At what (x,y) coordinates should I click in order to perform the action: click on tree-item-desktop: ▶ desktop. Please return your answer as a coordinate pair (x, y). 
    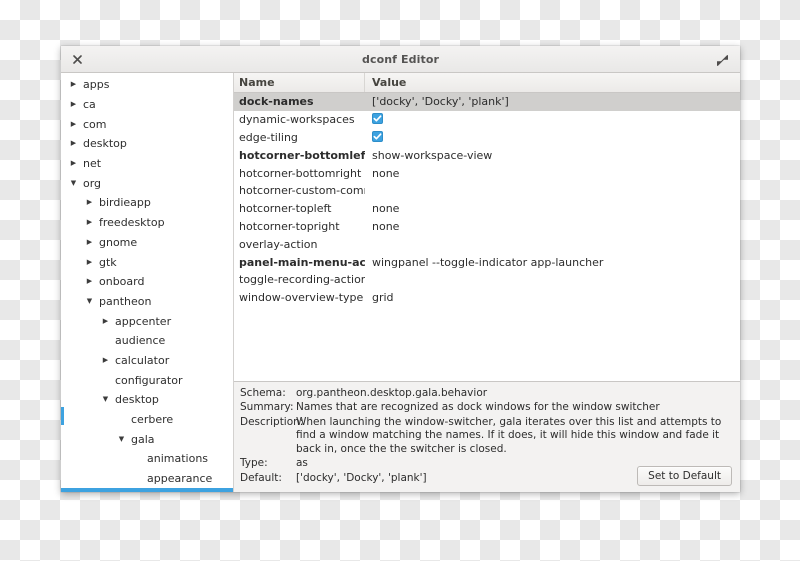
    Looking at the image, I should click on (147, 144).